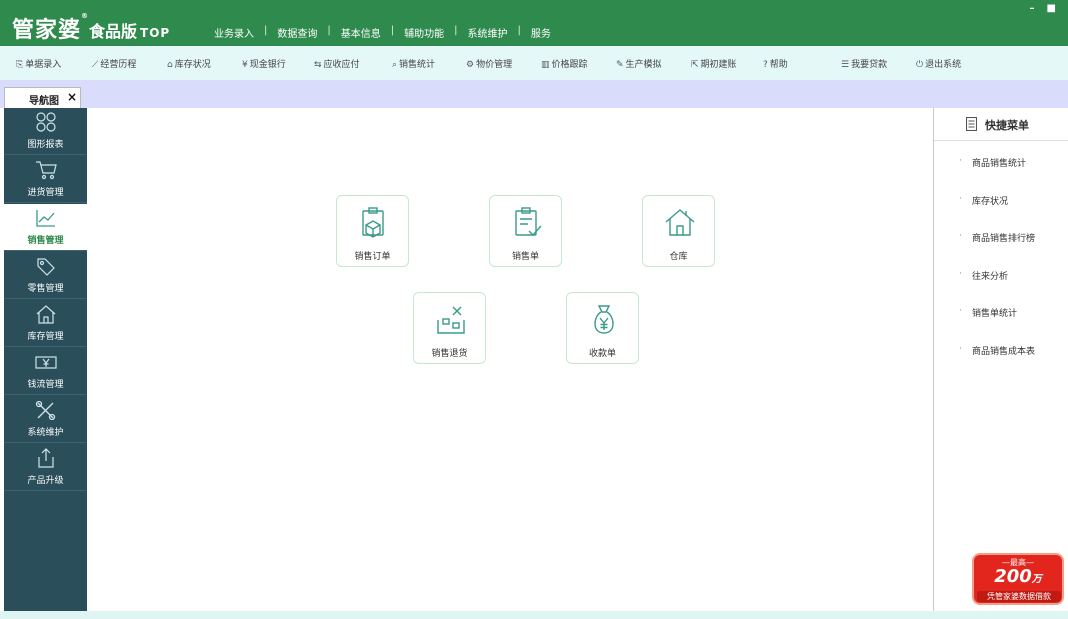 The width and height of the screenshot is (1068, 619). I want to click on toolbar-price-tracking-button: ▥ 价格跟踪, so click(564, 63).